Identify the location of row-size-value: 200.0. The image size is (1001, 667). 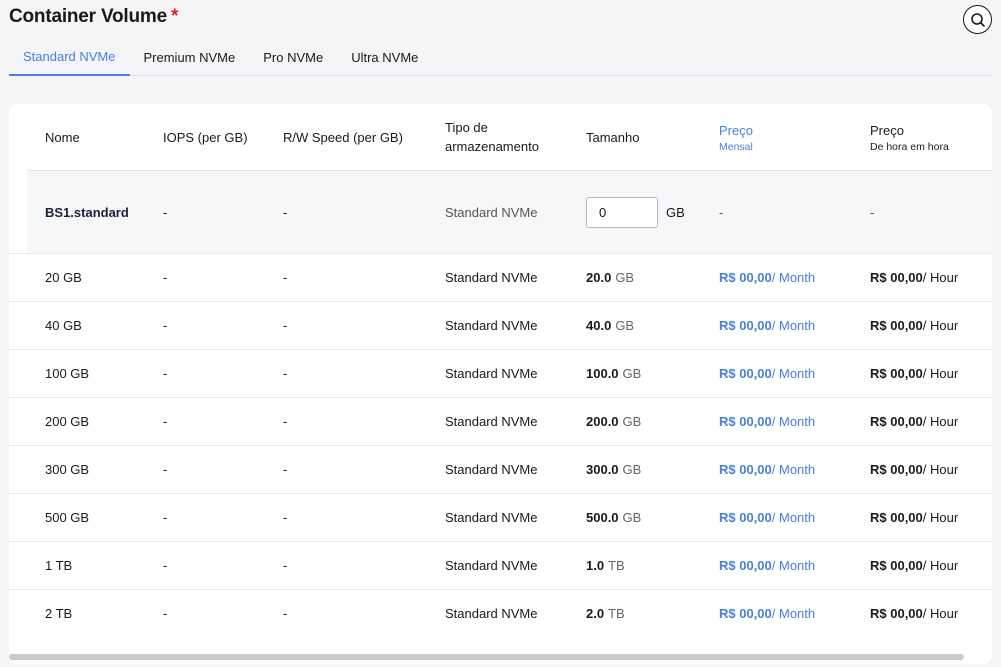
(602, 421).